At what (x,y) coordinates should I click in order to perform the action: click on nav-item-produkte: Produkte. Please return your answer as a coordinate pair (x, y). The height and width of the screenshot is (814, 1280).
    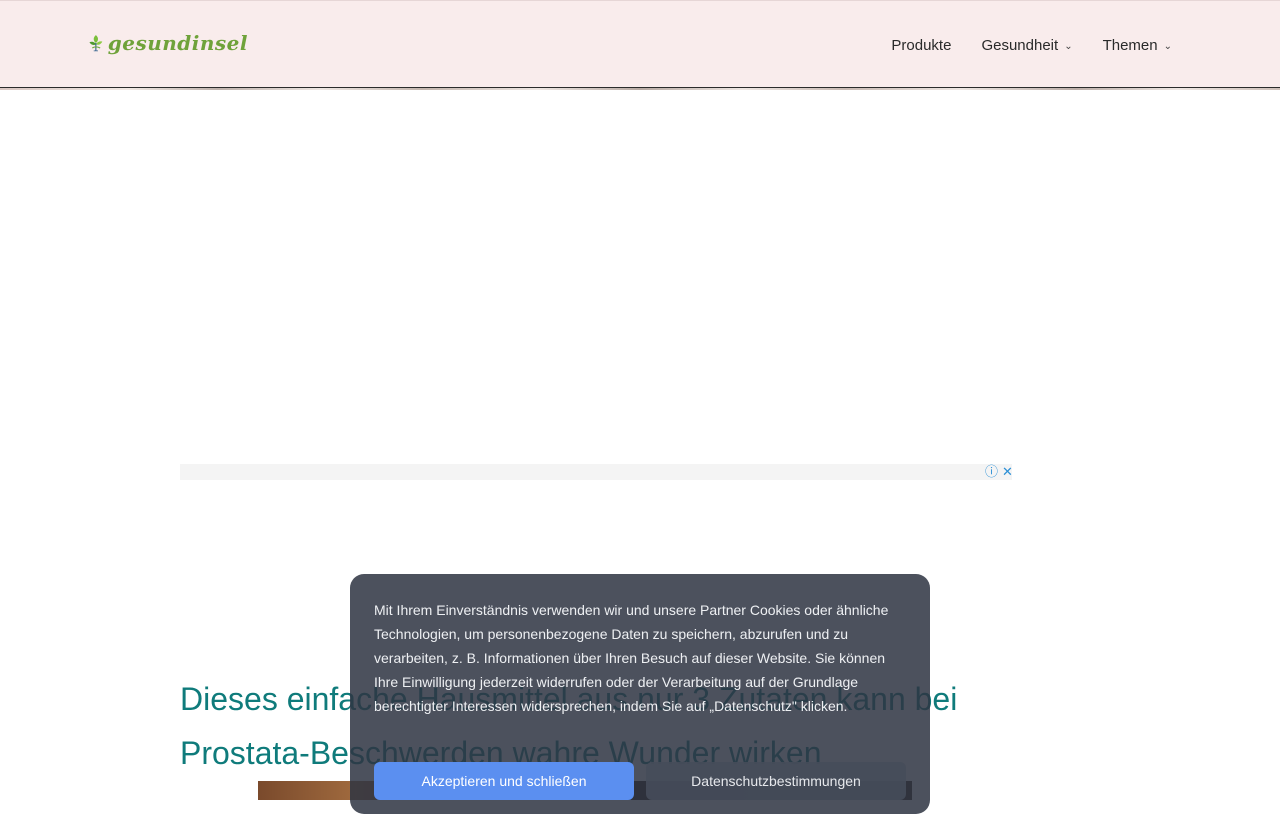
    Looking at the image, I should click on (921, 45).